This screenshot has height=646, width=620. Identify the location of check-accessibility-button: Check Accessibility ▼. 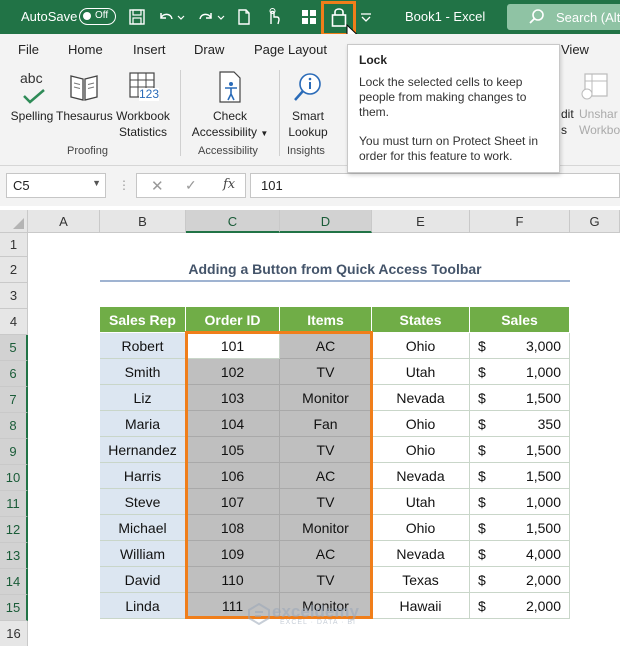
(230, 106).